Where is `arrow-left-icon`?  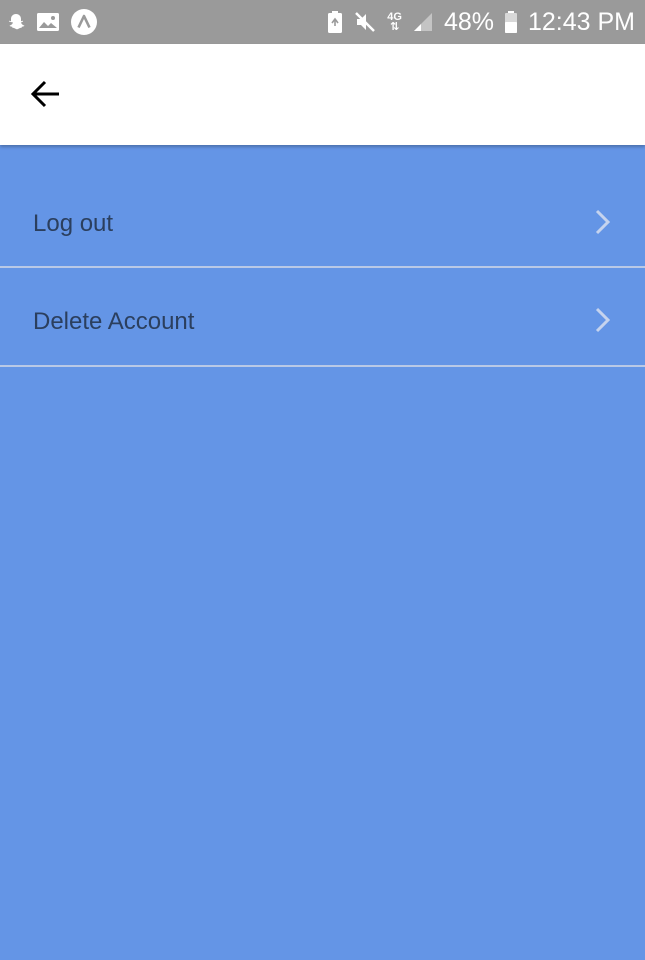 arrow-left-icon is located at coordinates (46, 96).